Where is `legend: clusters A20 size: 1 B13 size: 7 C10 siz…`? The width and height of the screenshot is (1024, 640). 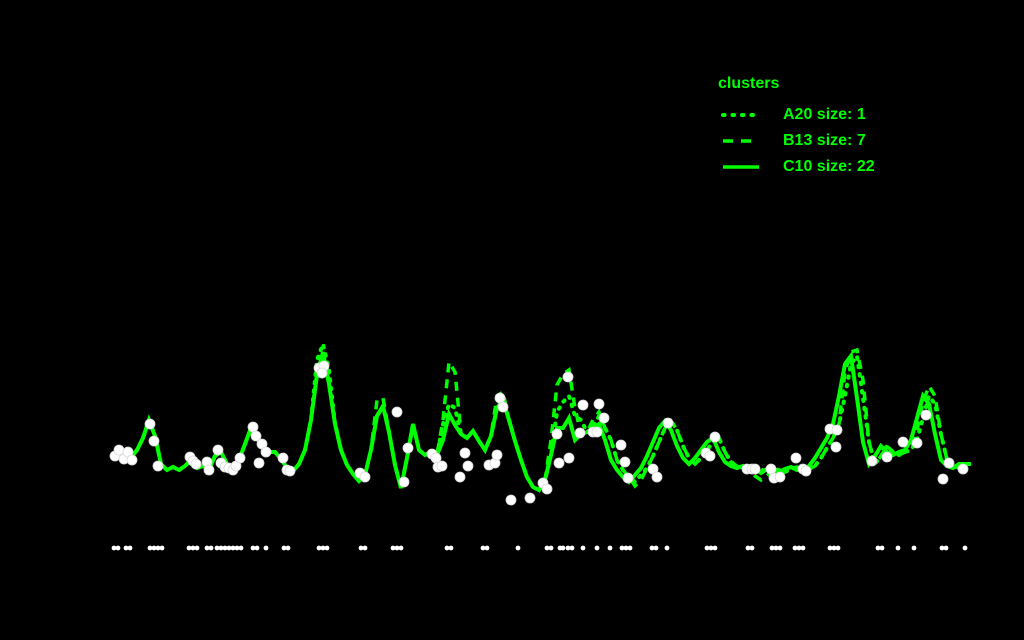
legend: clusters A20 size: 1 B13 size: 7 C10 siz… is located at coordinates (795, 128).